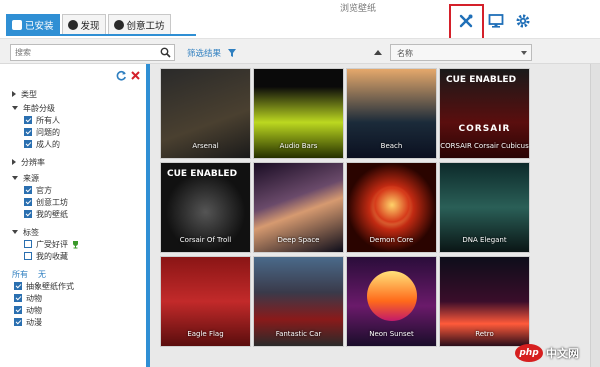 This screenshot has height=367, width=600. Describe the element at coordinates (484, 146) in the screenshot. I see `wallpaper-title: CORSAIR Corsair Cubicus` at that location.